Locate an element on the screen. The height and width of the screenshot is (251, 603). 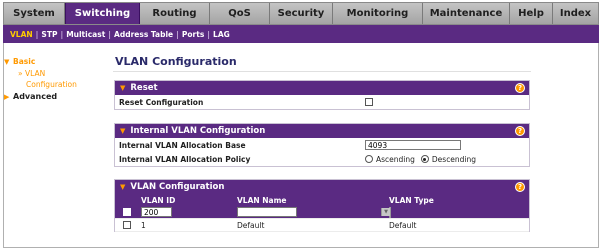
row-checkbox is located at coordinates (127, 225).